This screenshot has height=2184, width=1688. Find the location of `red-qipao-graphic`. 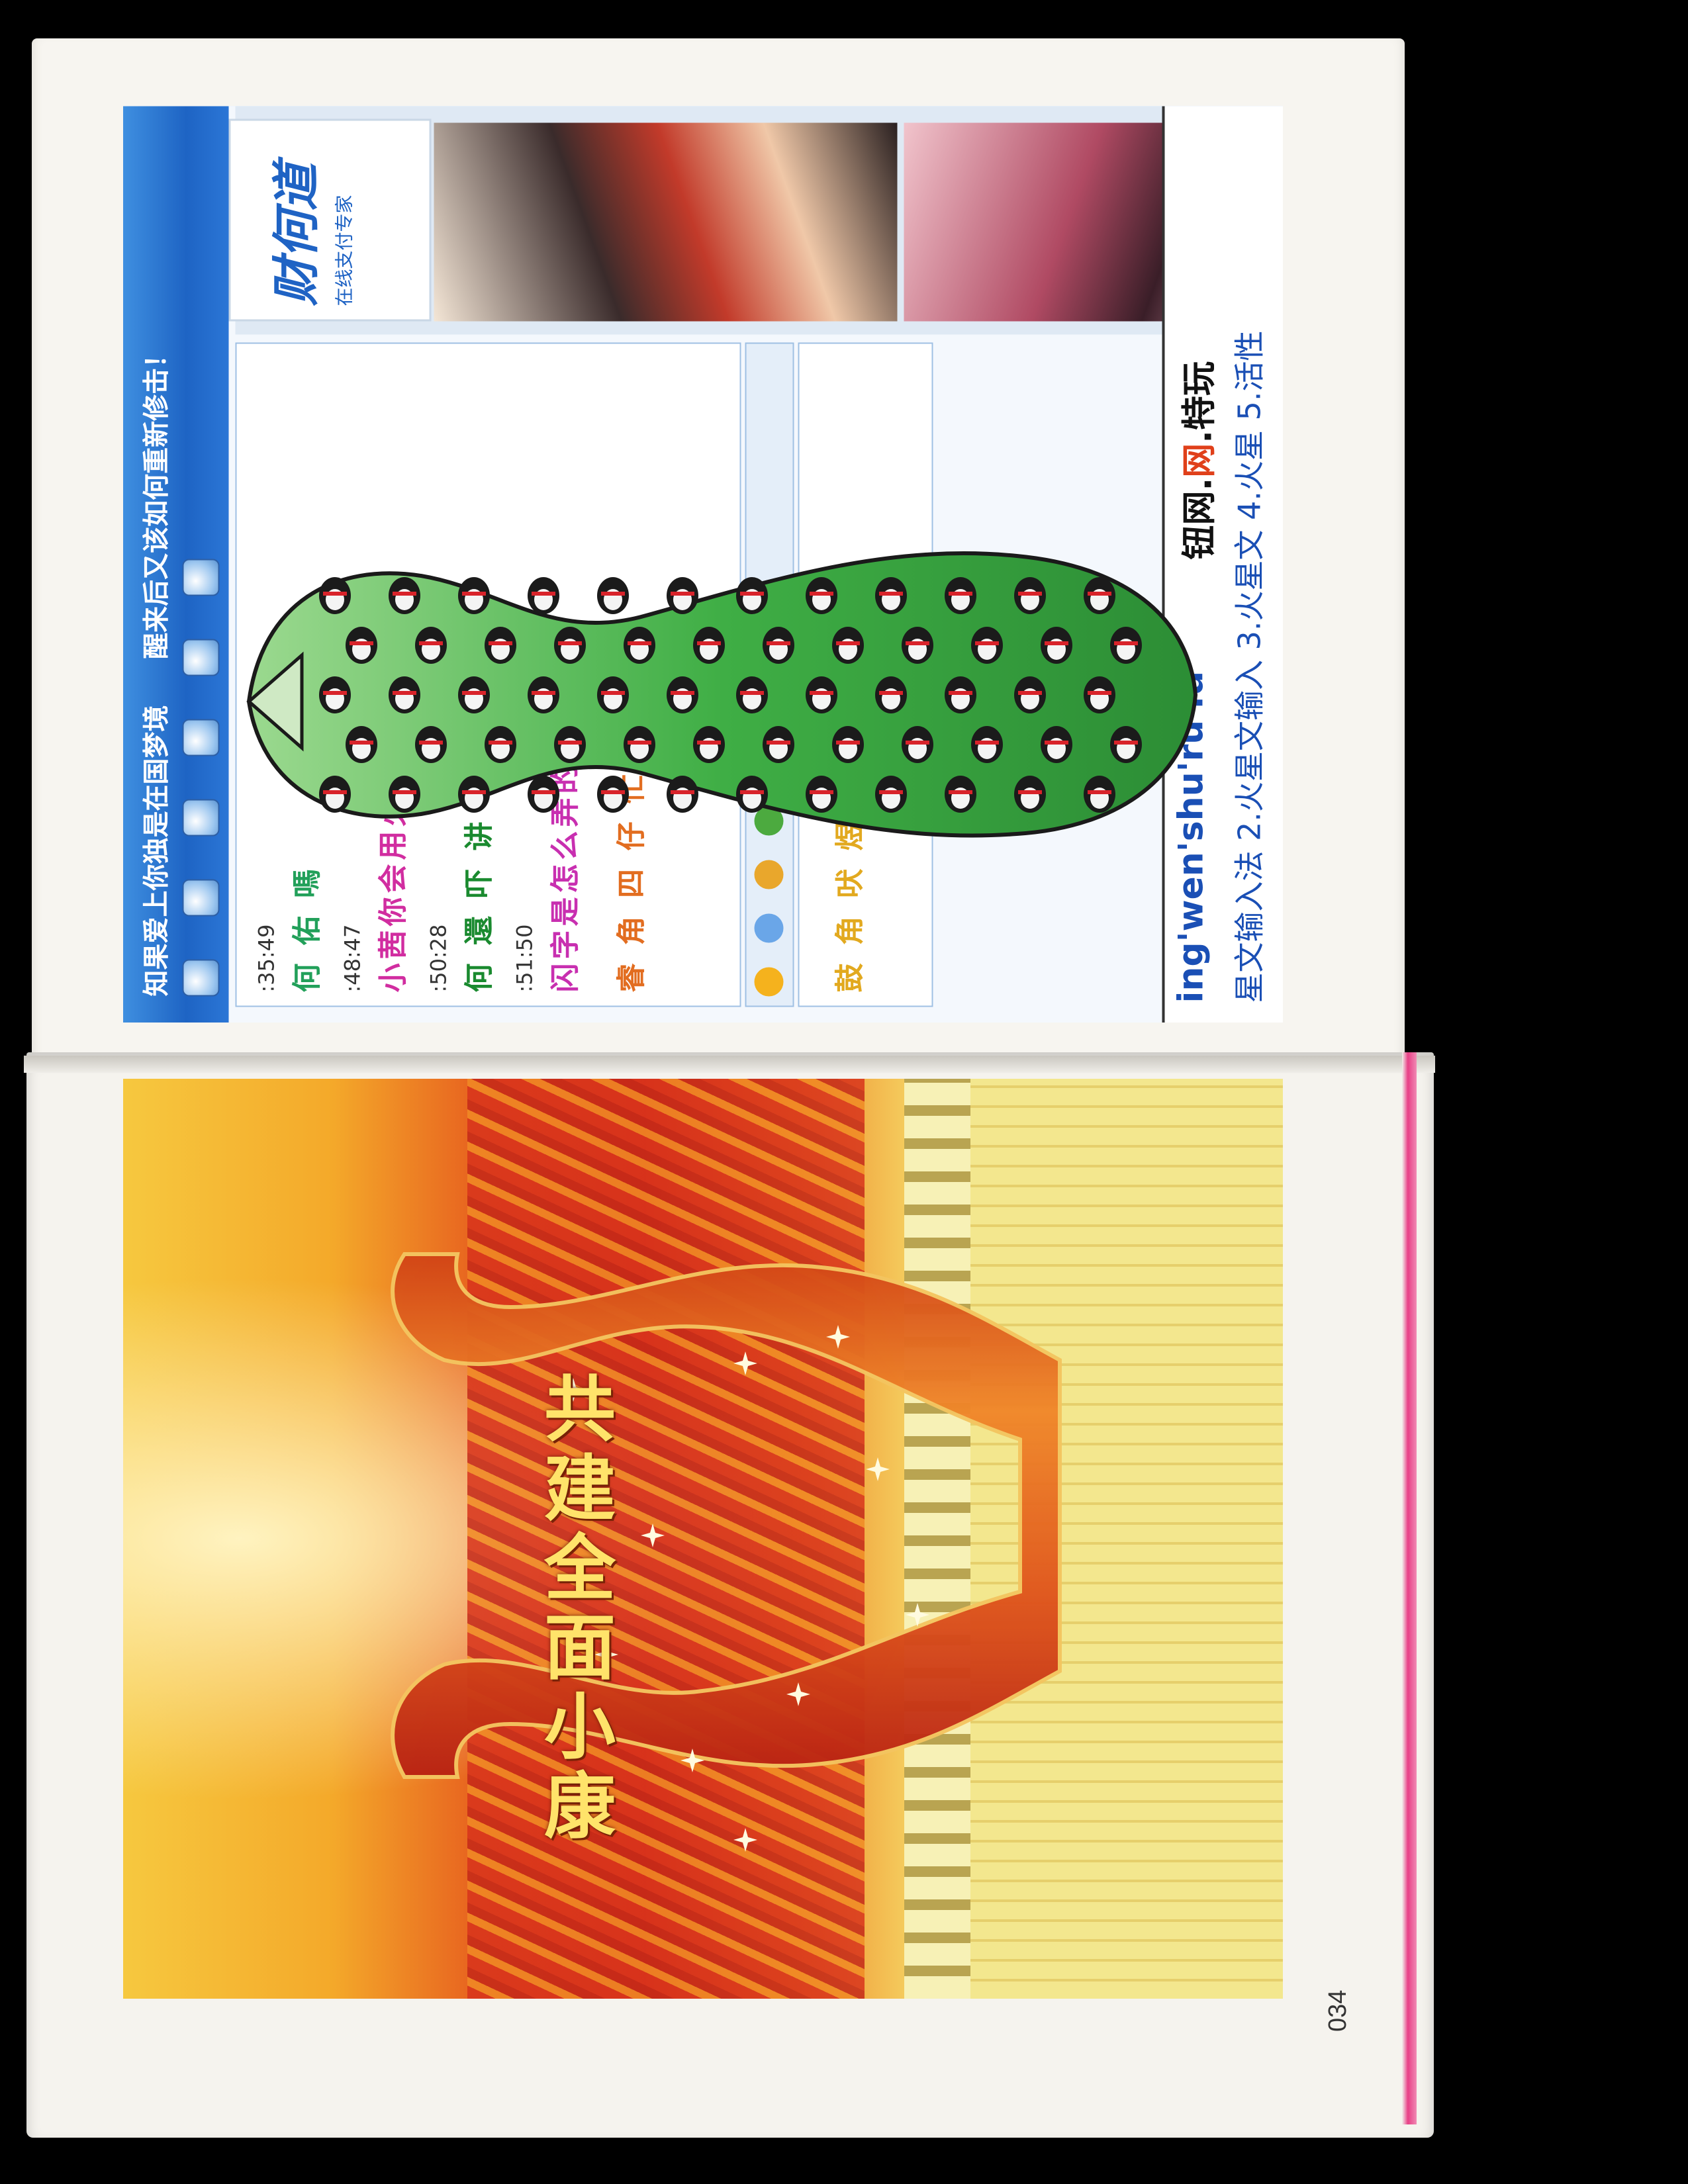

red-qipao-graphic is located at coordinates (726, 1552).